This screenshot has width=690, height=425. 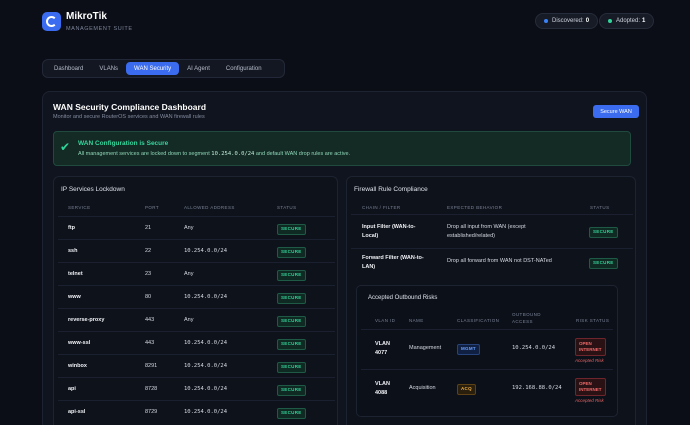 I want to click on service-name: reverse-proxy, so click(x=86, y=320).